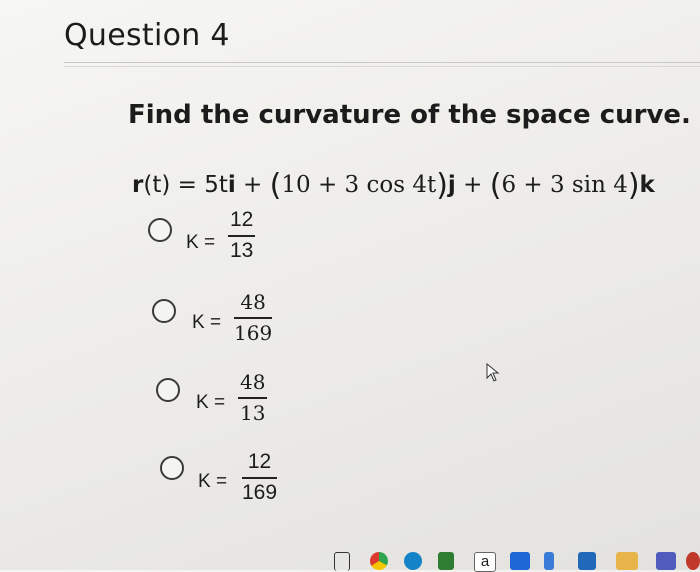  Describe the element at coordinates (379, 561) in the screenshot. I see `chrome-icon` at that location.